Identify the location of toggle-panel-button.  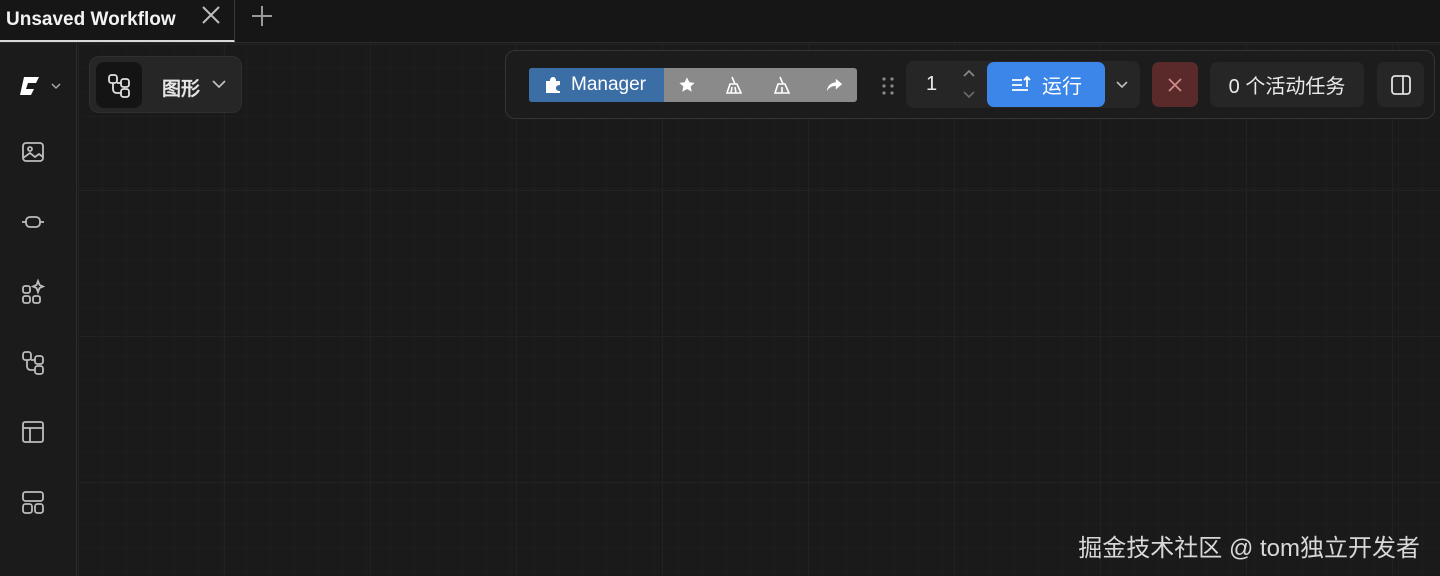
(1400, 84).